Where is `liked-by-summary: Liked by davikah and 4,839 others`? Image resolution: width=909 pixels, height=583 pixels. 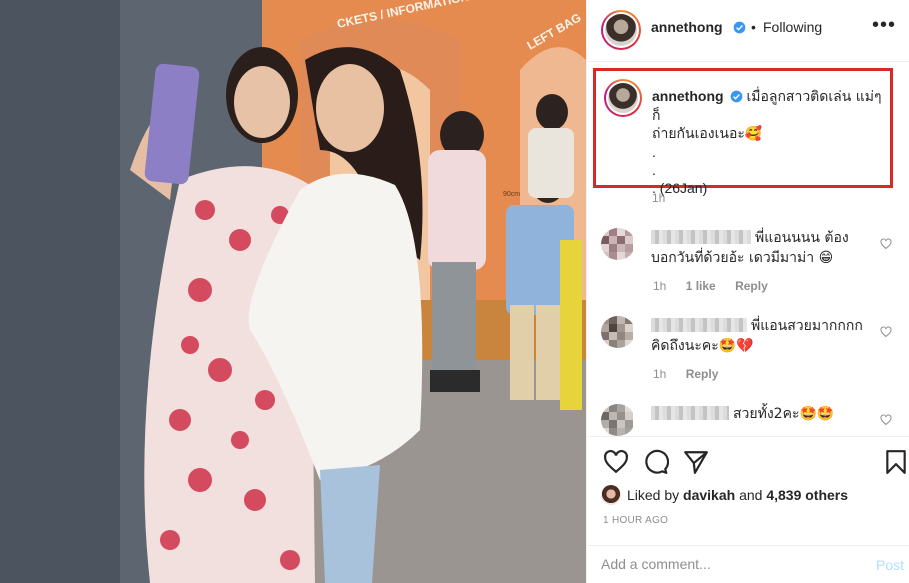
liked-by-summary: Liked by davikah and 4,839 others is located at coordinates (724, 495).